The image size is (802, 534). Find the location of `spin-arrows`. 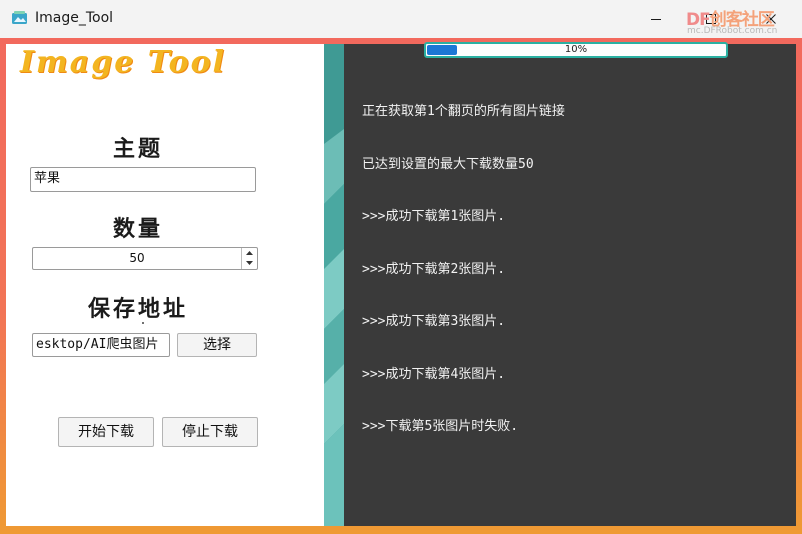

spin-arrows is located at coordinates (249, 258).